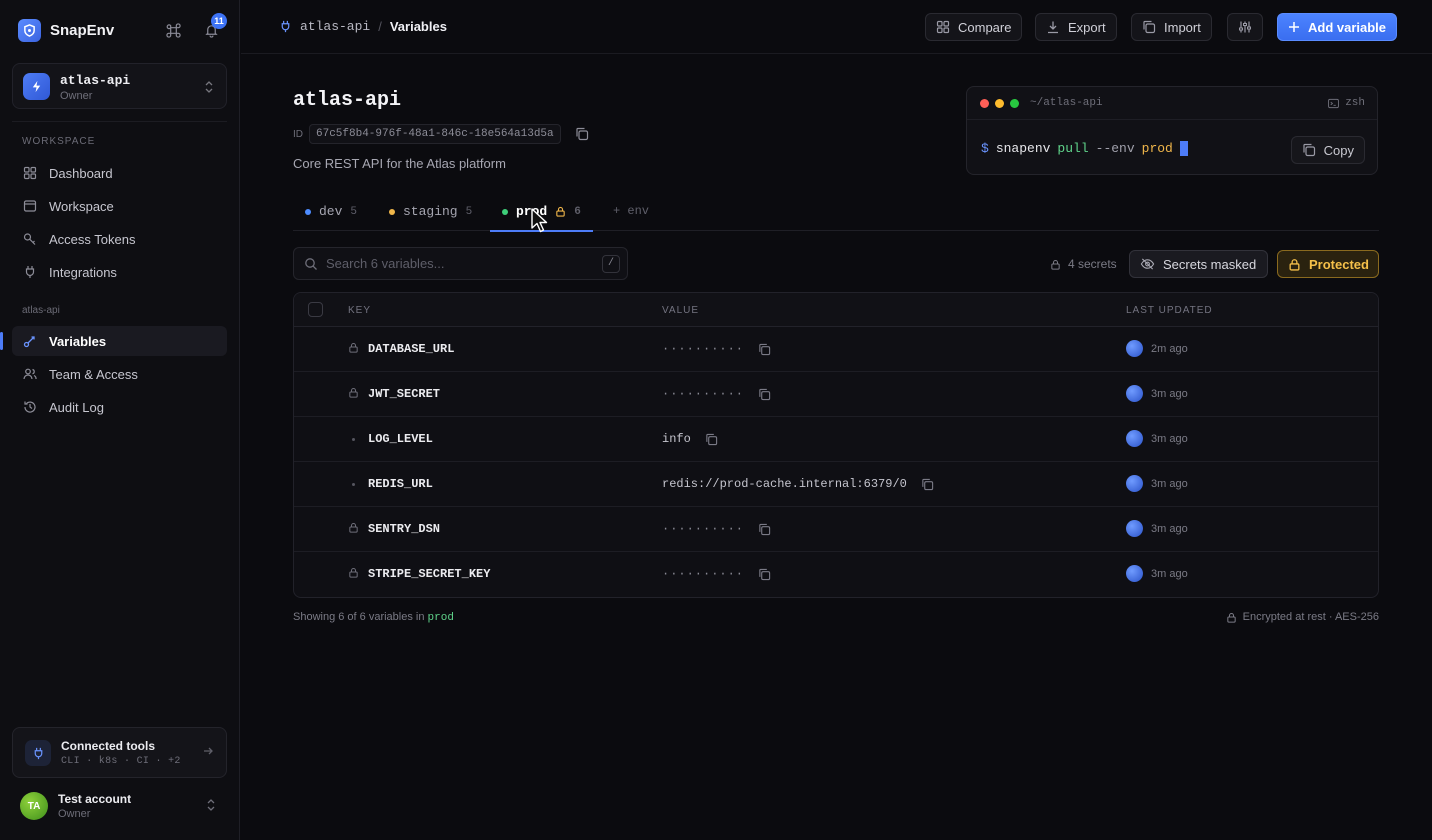 Image resolution: width=1432 pixels, height=840 pixels. I want to click on encryption-label: Encrypted at rest · AES-256, so click(1310, 617).